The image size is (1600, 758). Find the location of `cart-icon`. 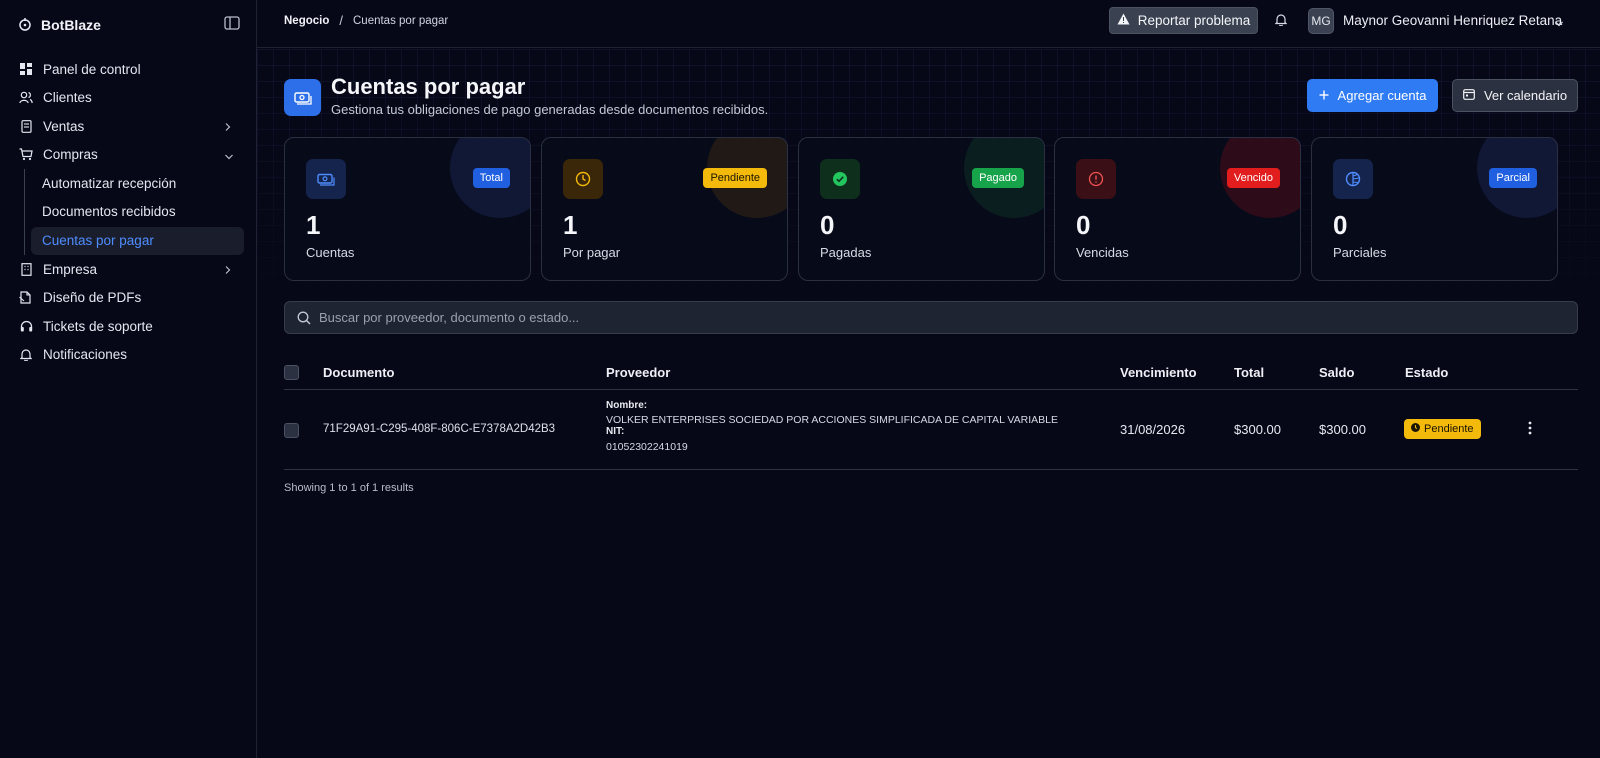

cart-icon is located at coordinates (26, 155).